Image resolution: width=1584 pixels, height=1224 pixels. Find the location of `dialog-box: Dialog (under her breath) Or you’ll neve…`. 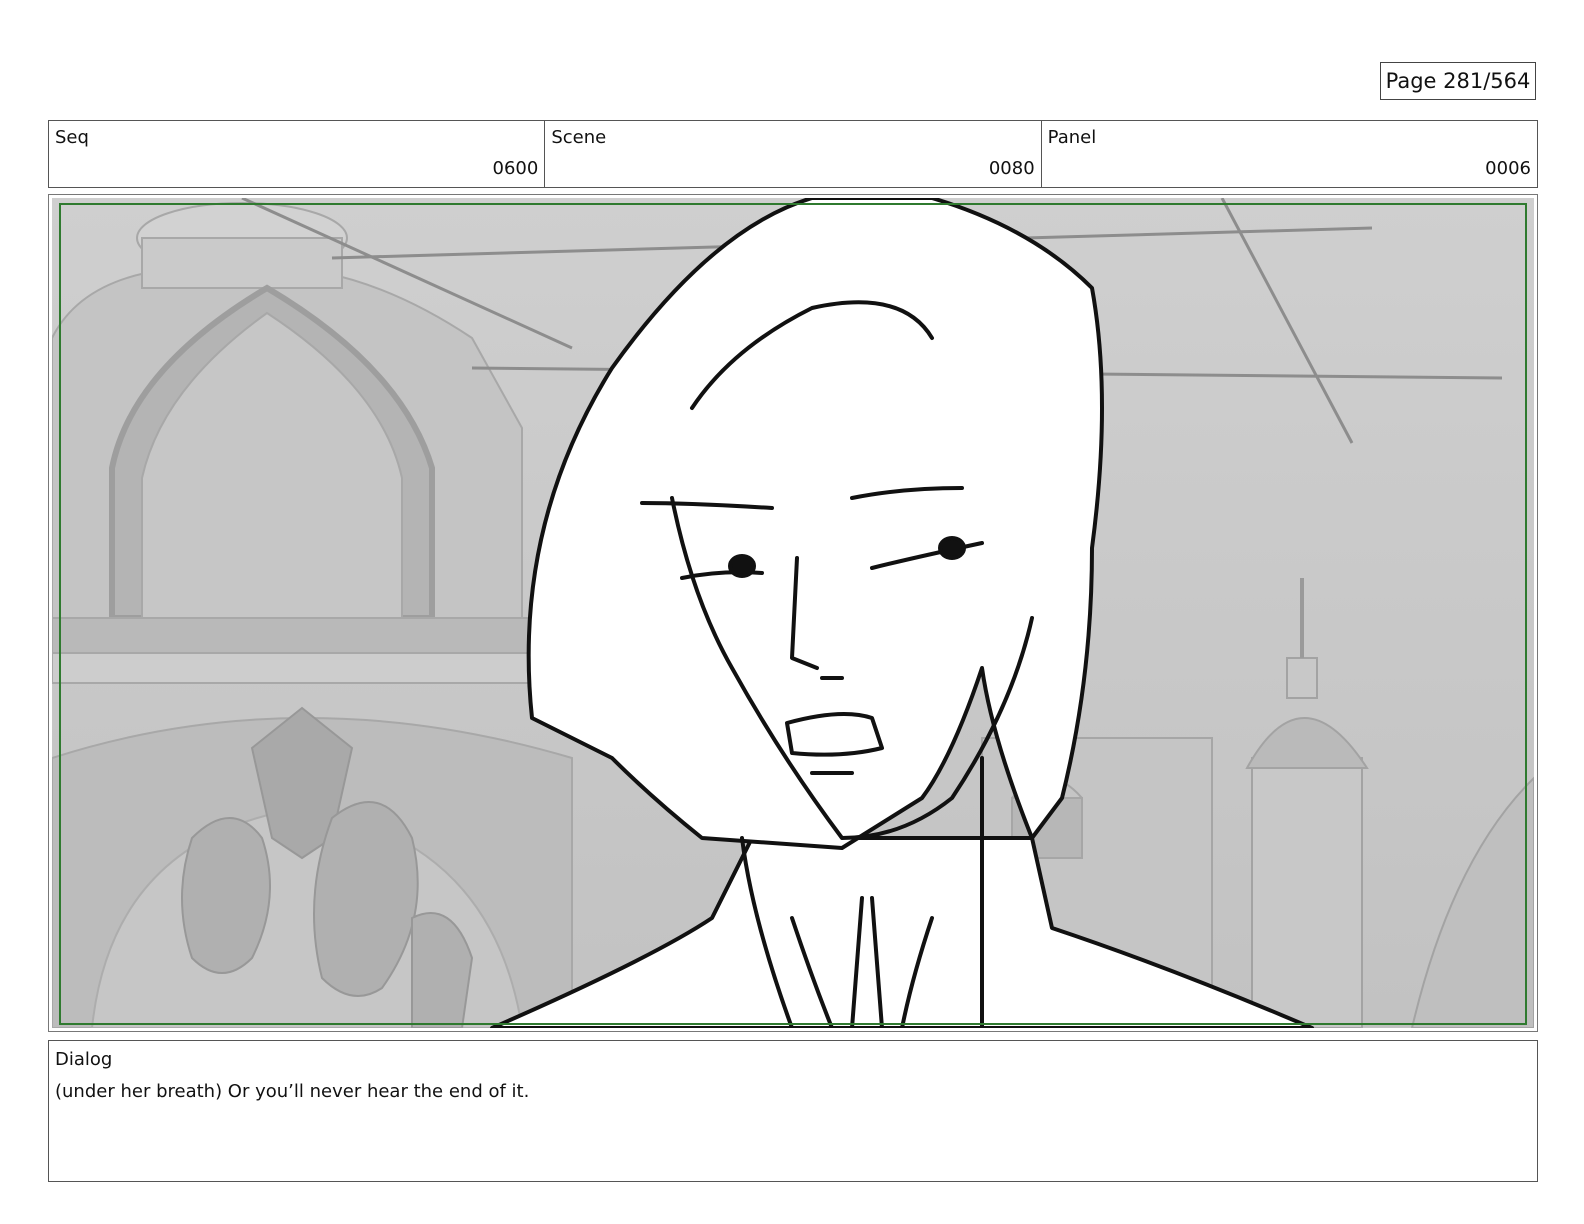

dialog-box: Dialog (under her breath) Or you’ll neve… is located at coordinates (793, 1111).